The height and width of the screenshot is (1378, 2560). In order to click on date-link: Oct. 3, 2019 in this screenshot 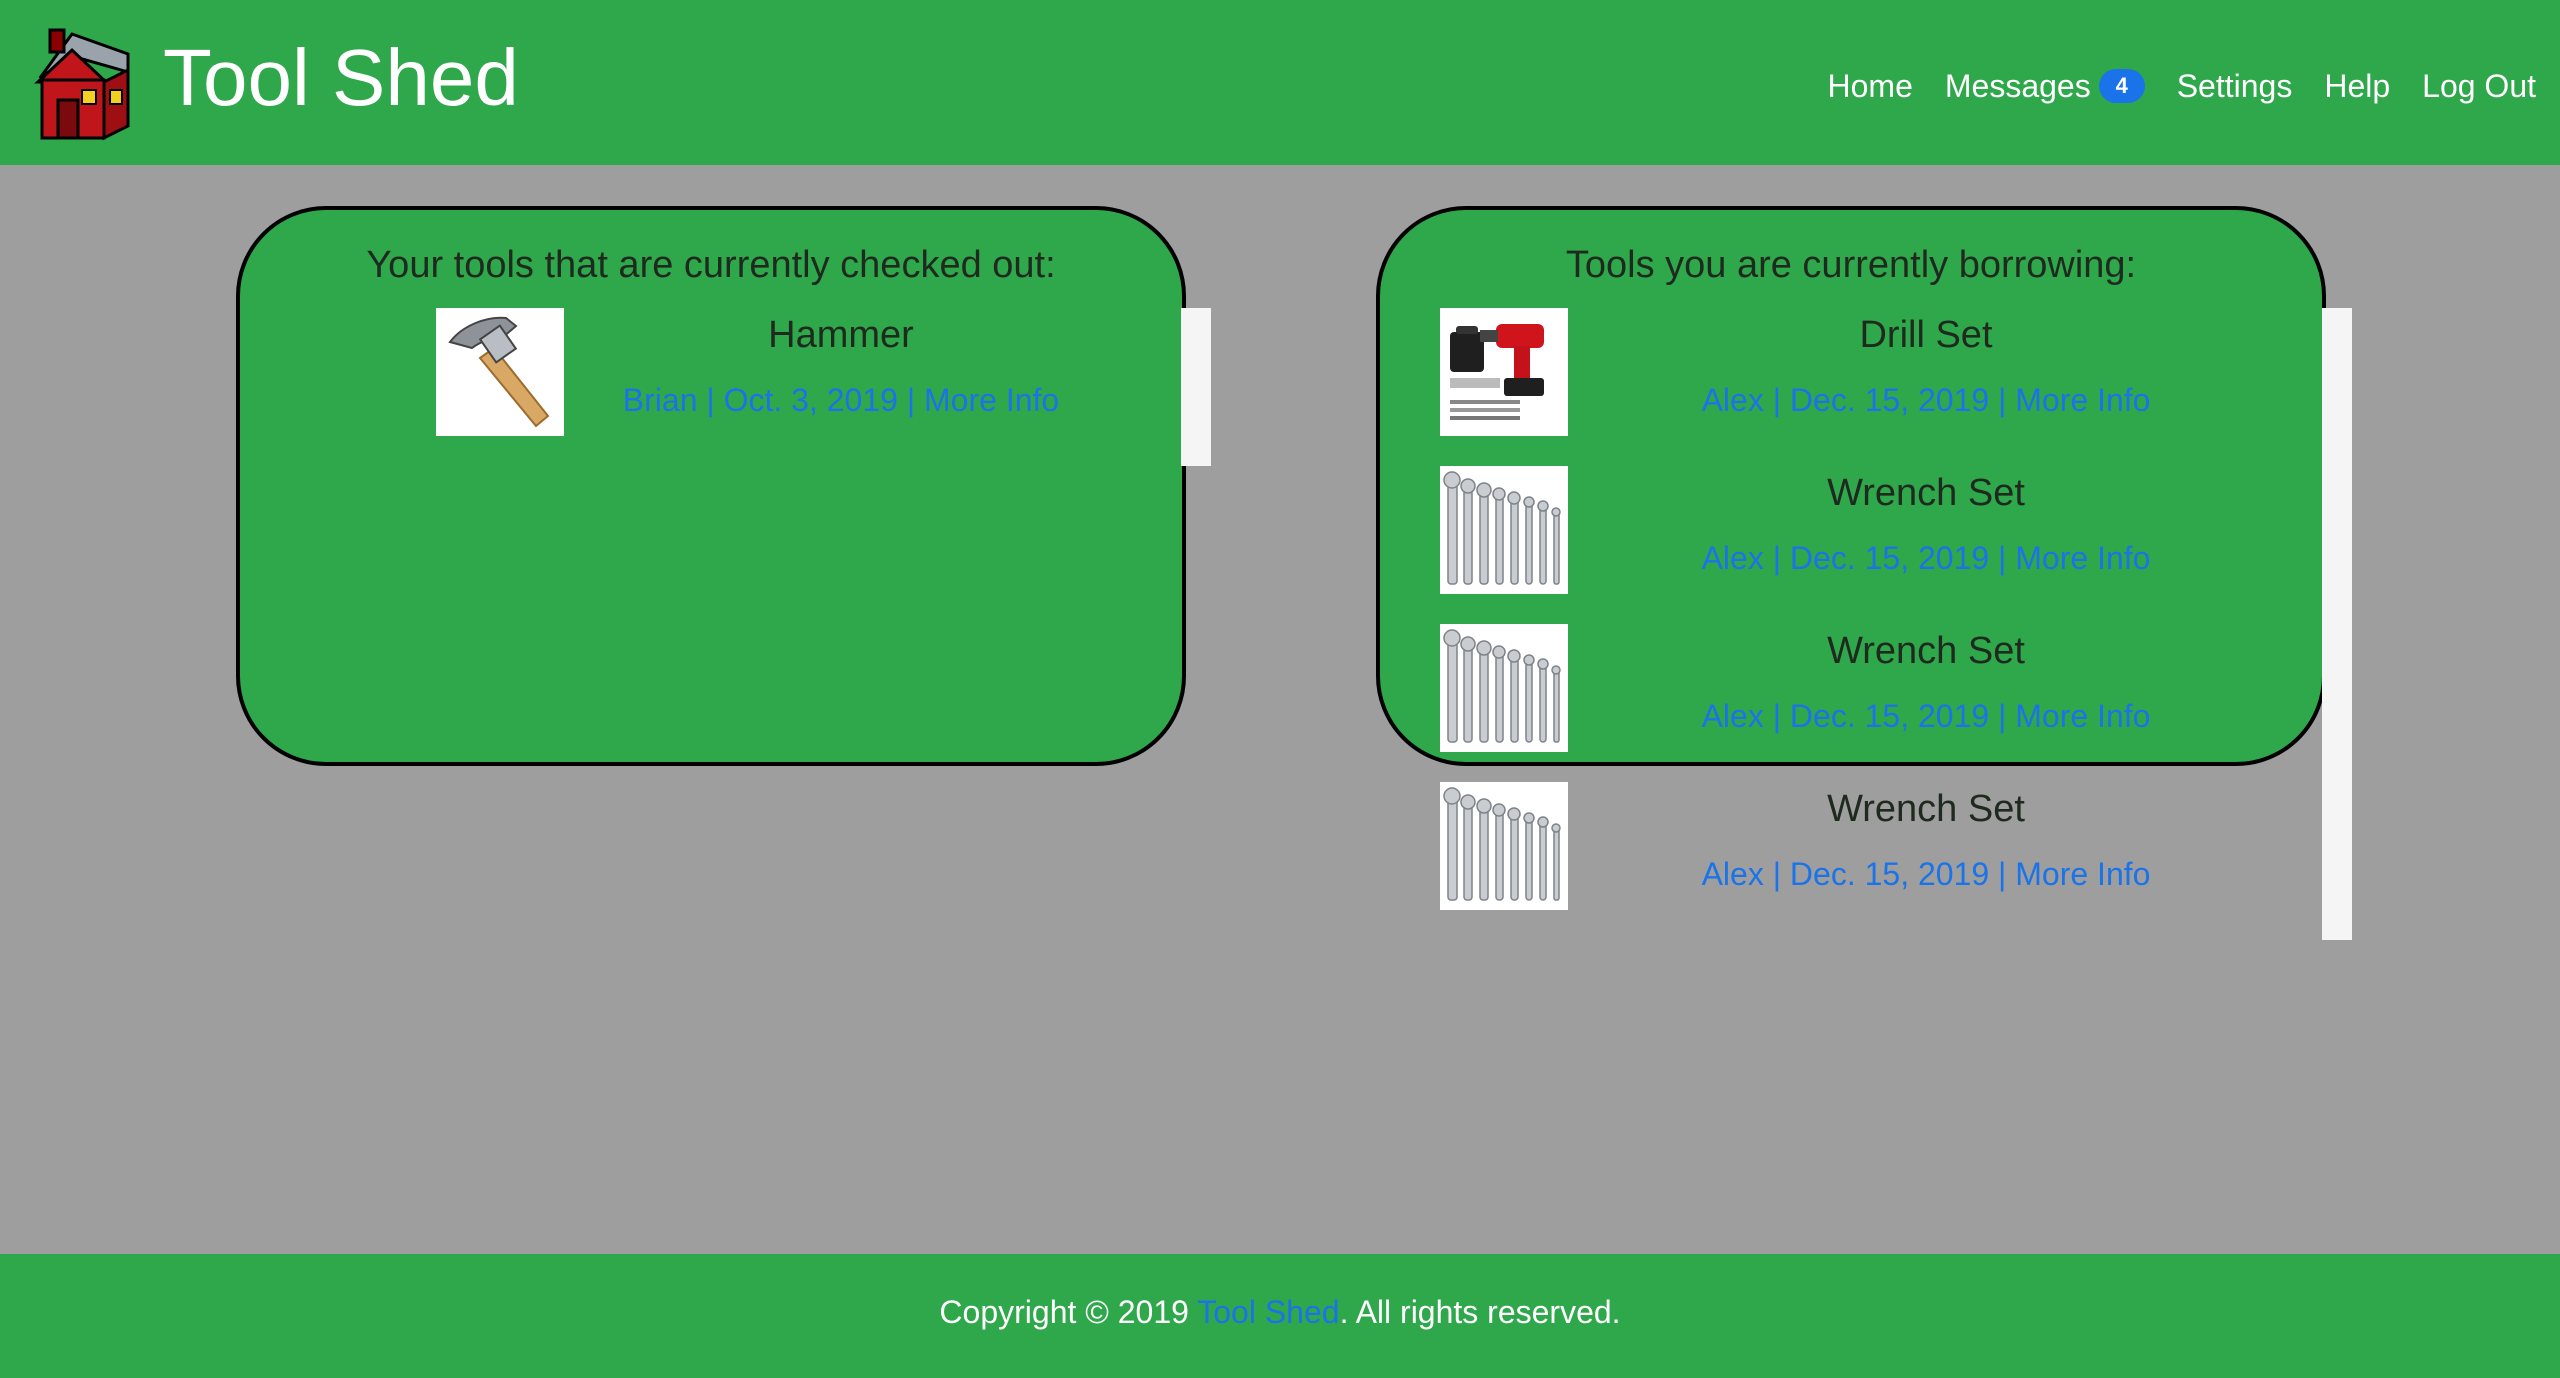, I will do `click(811, 400)`.